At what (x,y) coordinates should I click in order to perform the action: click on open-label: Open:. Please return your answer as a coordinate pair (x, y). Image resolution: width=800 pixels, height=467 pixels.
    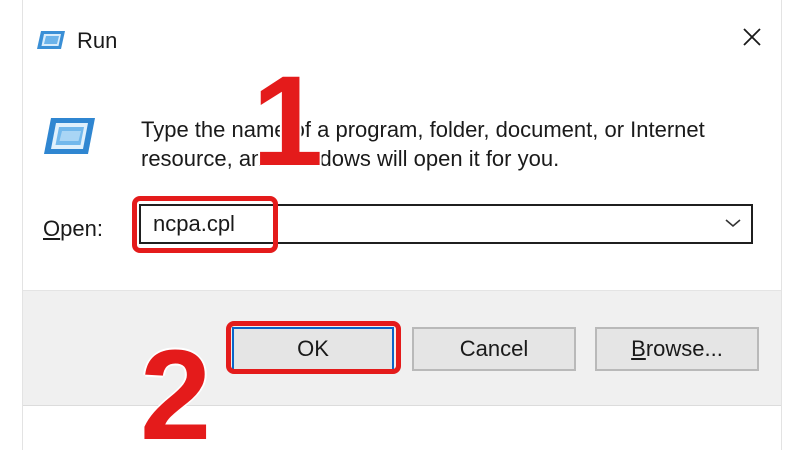
    Looking at the image, I should click on (73, 229).